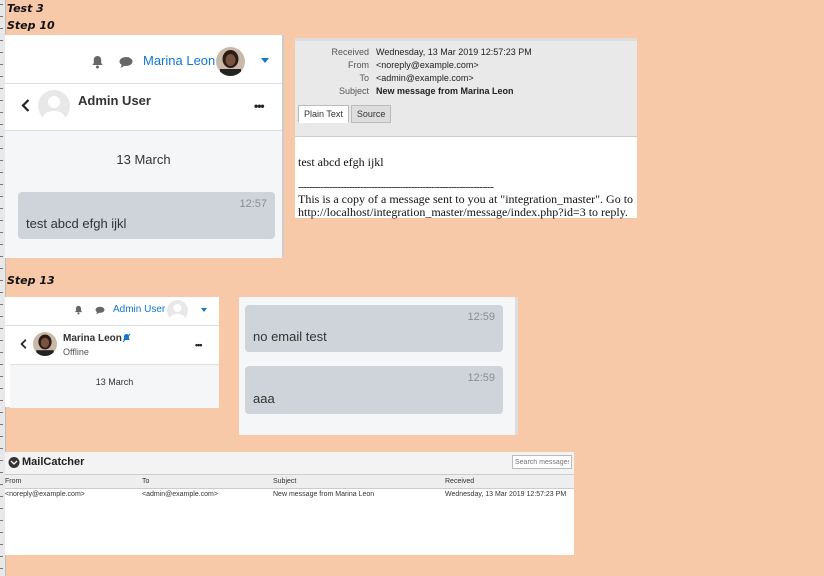 The width and height of the screenshot is (824, 576). What do you see at coordinates (146, 215) in the screenshot?
I see `message-bubble: 12:57 test abcd efgh ijkl` at bounding box center [146, 215].